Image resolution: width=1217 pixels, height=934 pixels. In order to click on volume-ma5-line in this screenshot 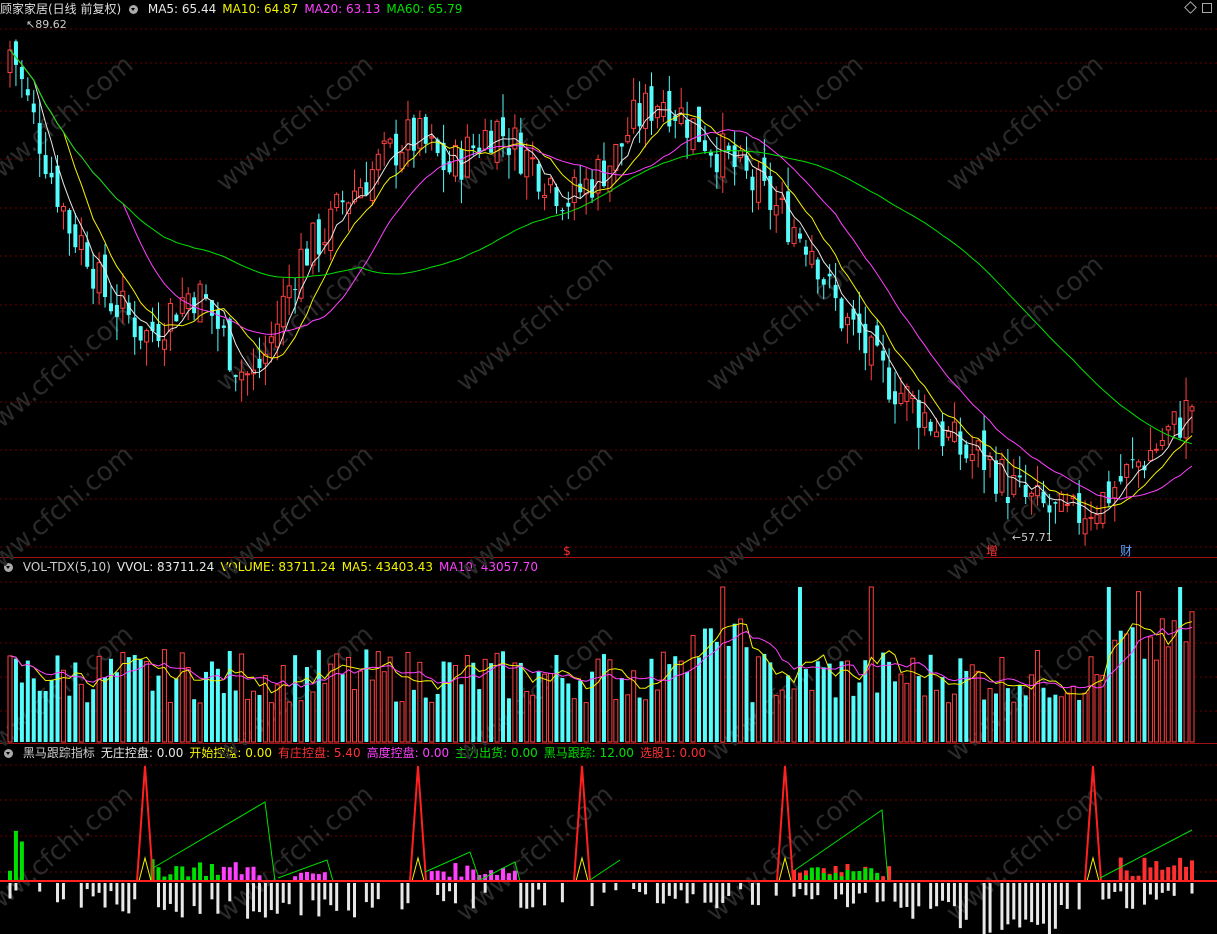, I will do `click(601, 658)`.